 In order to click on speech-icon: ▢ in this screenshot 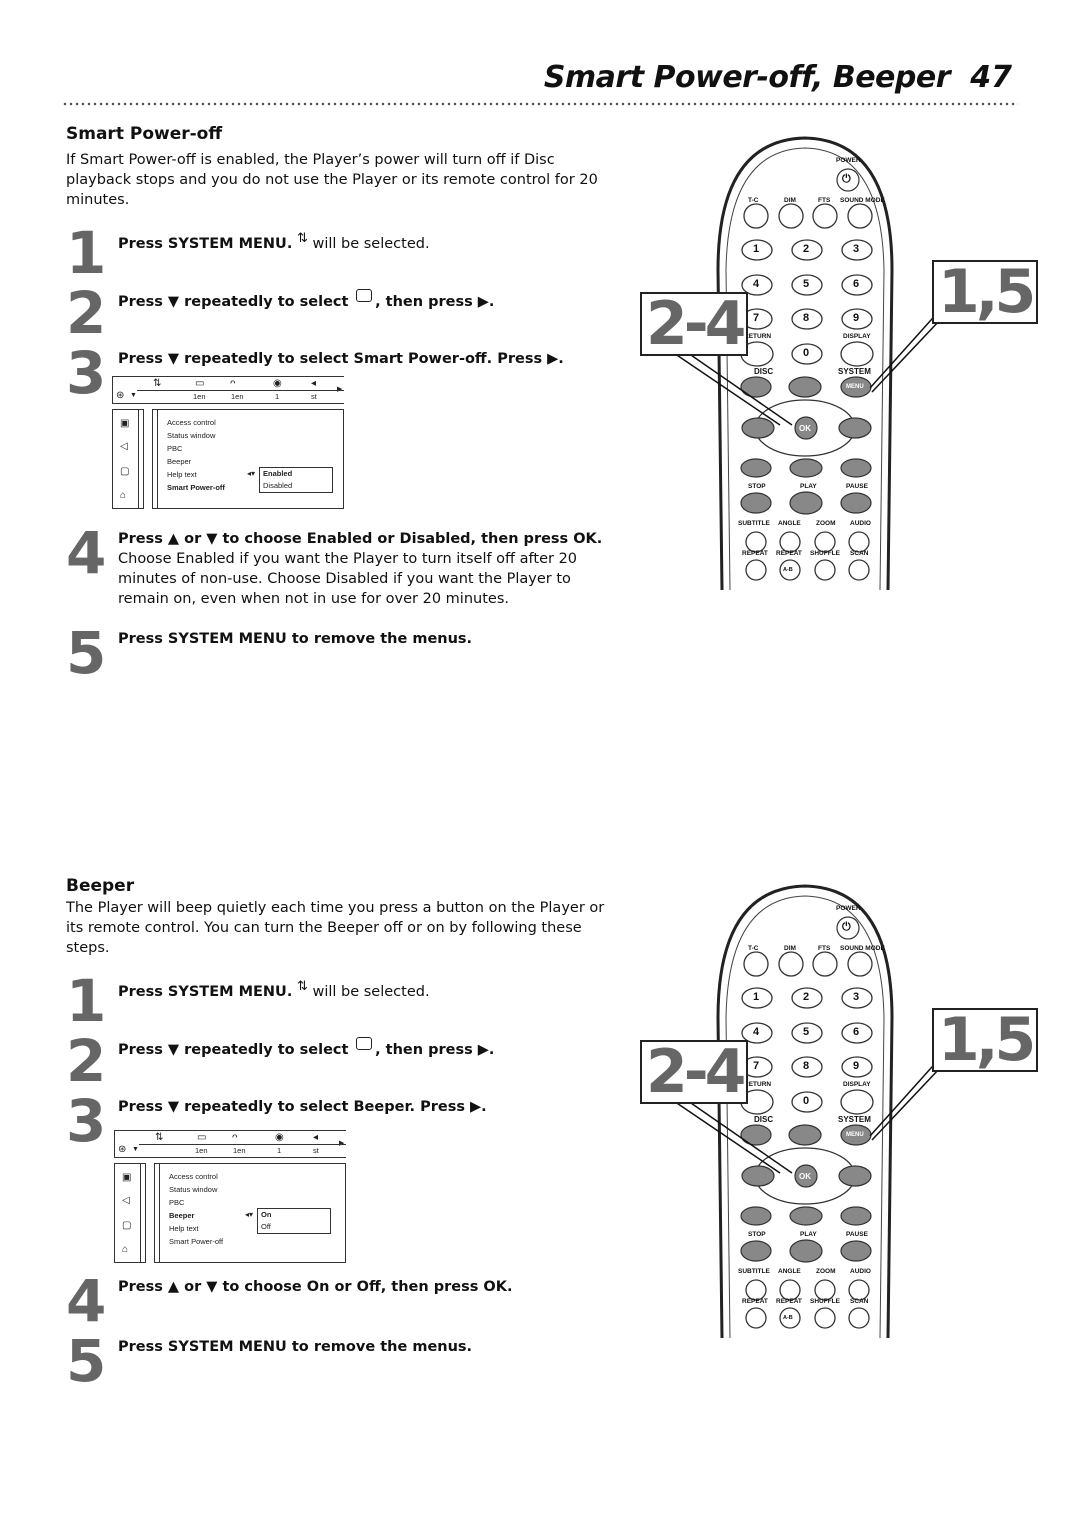, I will do `click(127, 1225)`.